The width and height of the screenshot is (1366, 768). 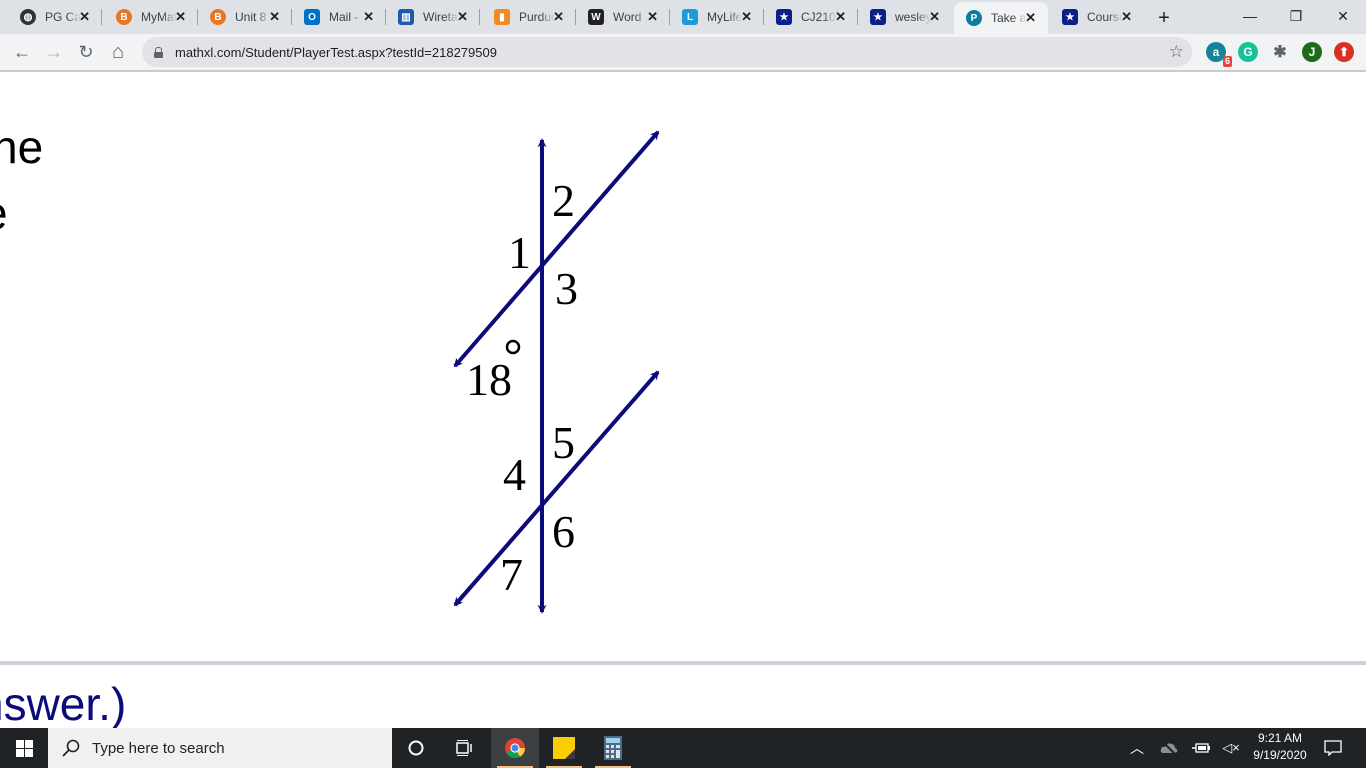 What do you see at coordinates (1296, 16) in the screenshot?
I see `restore-button: ❐` at bounding box center [1296, 16].